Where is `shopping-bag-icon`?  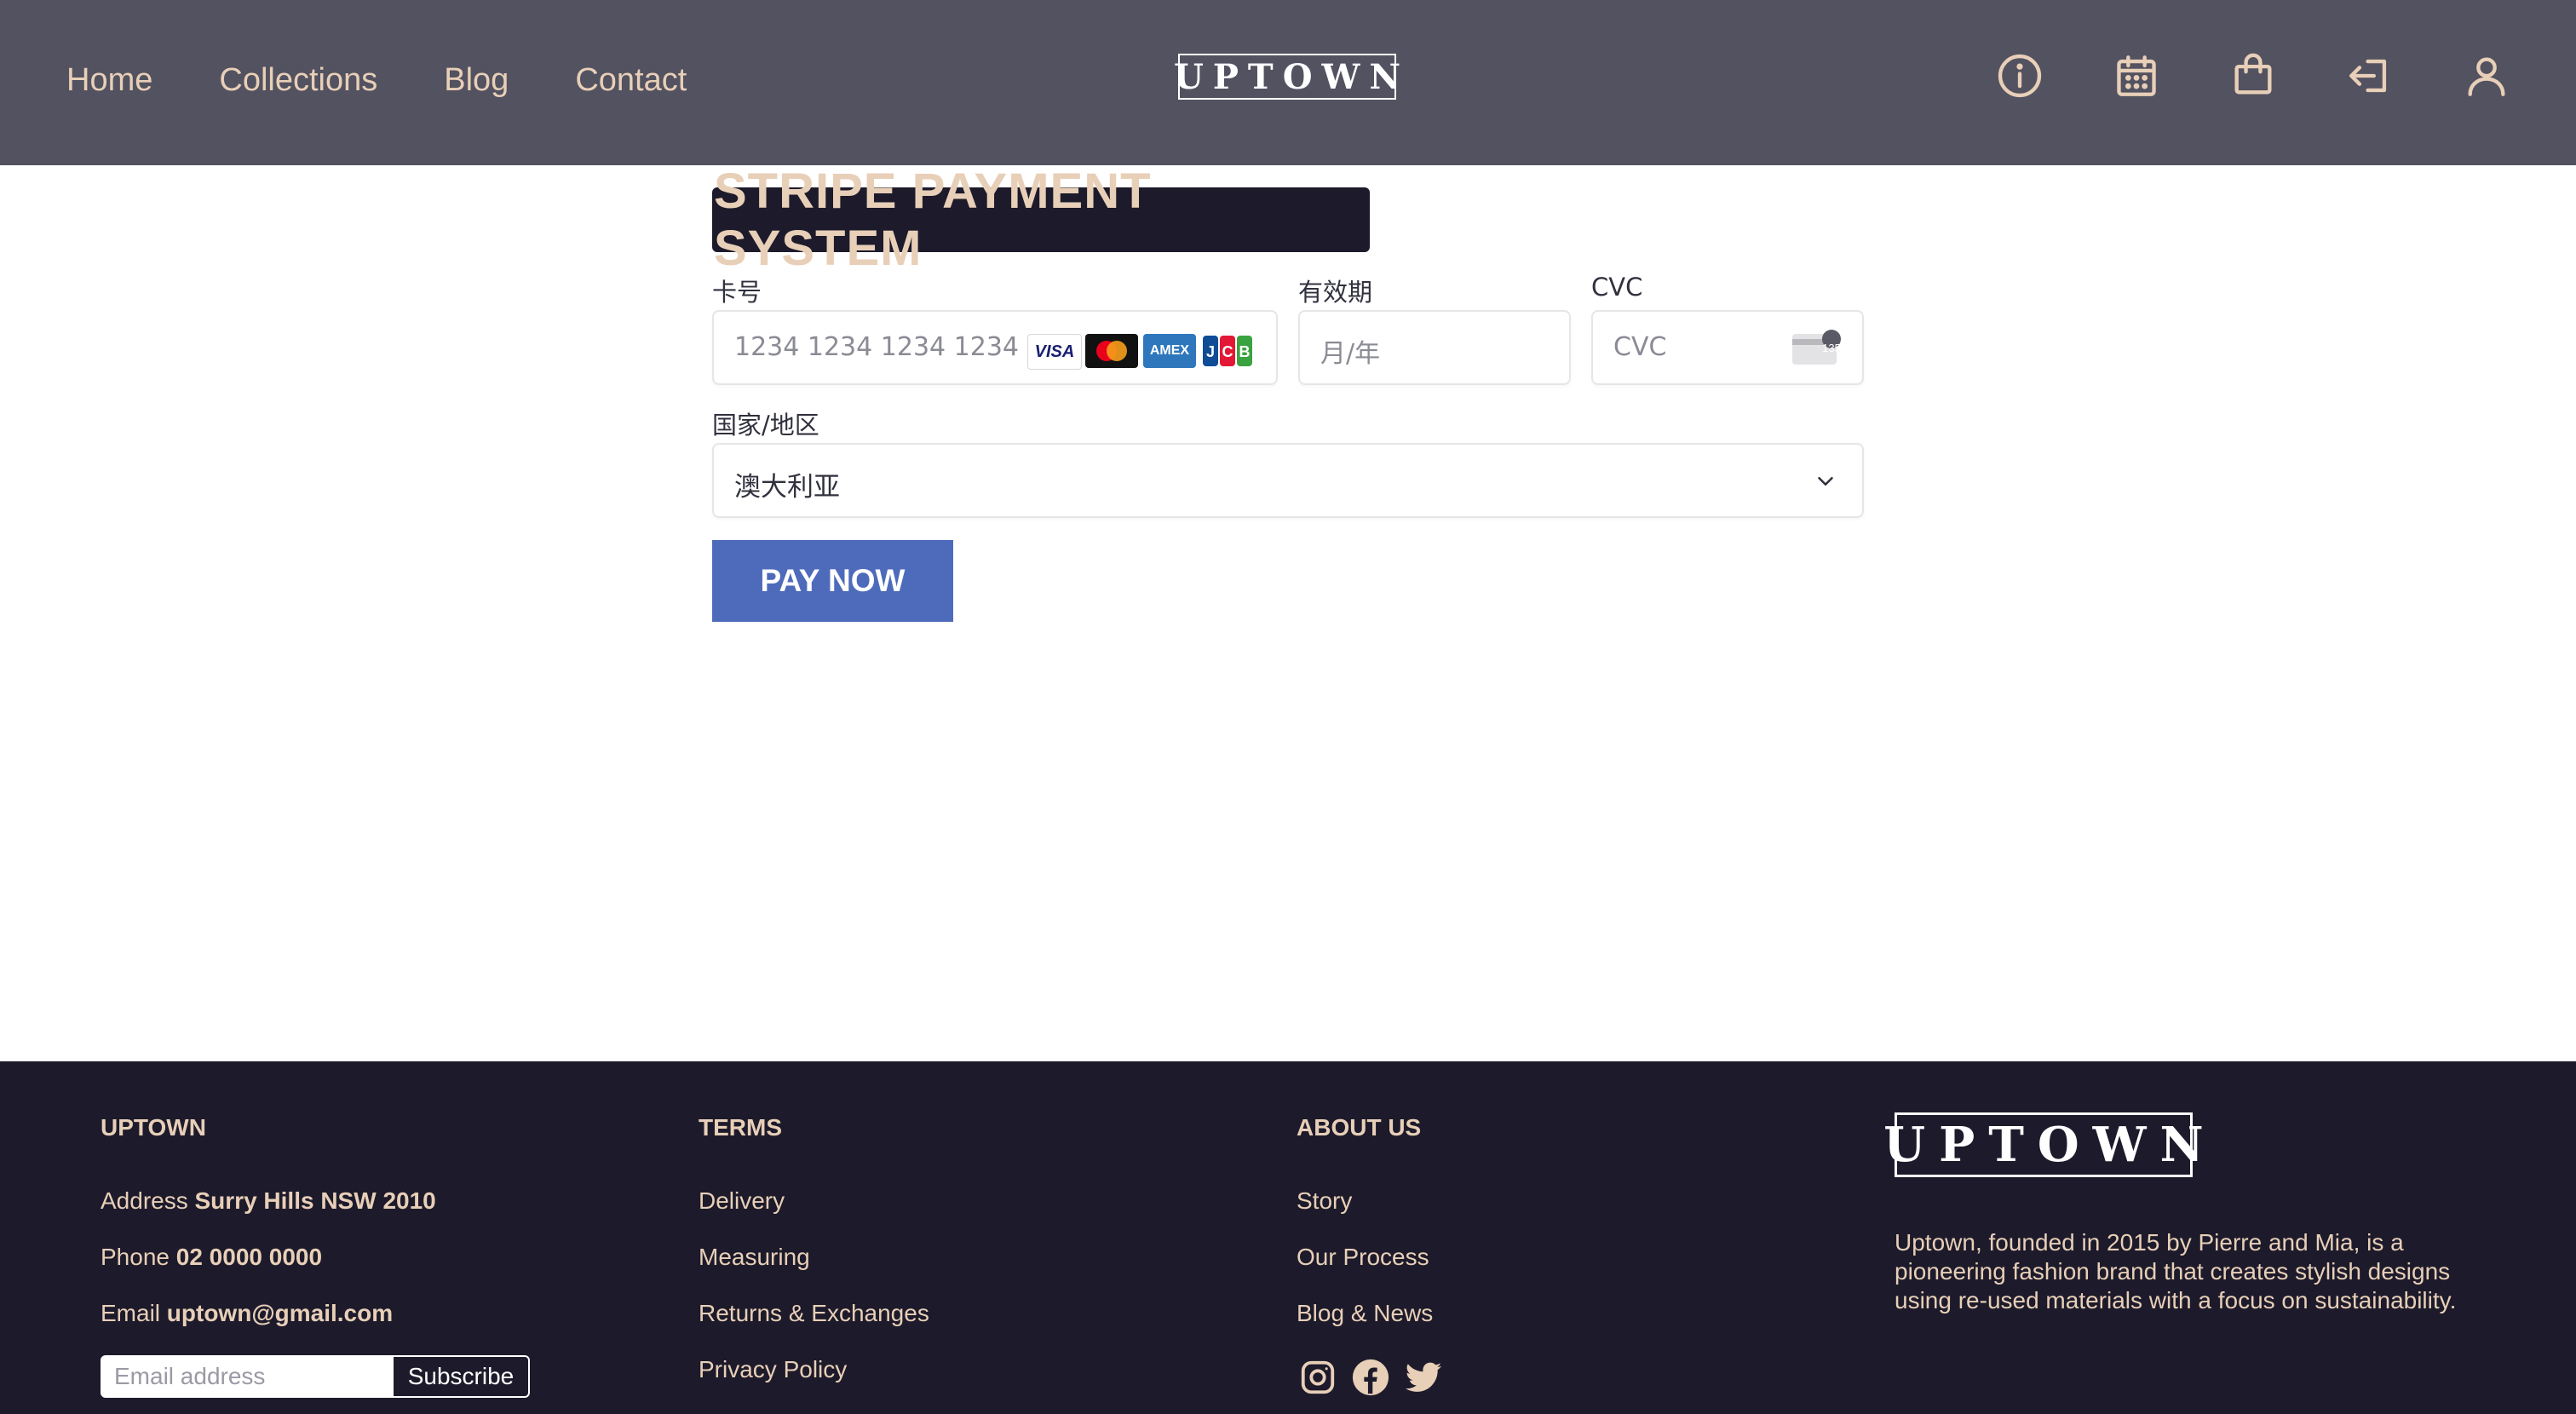 shopping-bag-icon is located at coordinates (2253, 75).